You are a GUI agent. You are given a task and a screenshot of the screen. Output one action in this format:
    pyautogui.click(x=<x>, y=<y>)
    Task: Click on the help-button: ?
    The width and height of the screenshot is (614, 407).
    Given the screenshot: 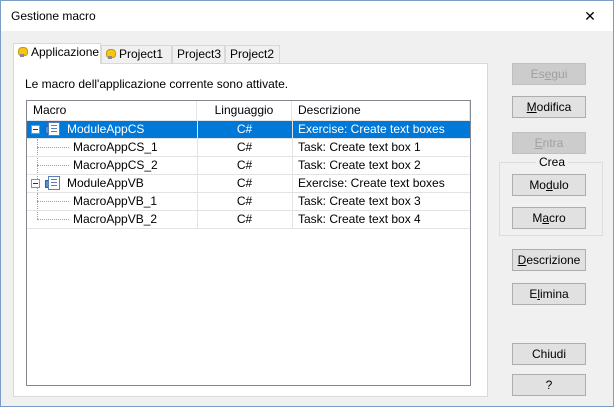 What is the action you would take?
    pyautogui.click(x=549, y=385)
    